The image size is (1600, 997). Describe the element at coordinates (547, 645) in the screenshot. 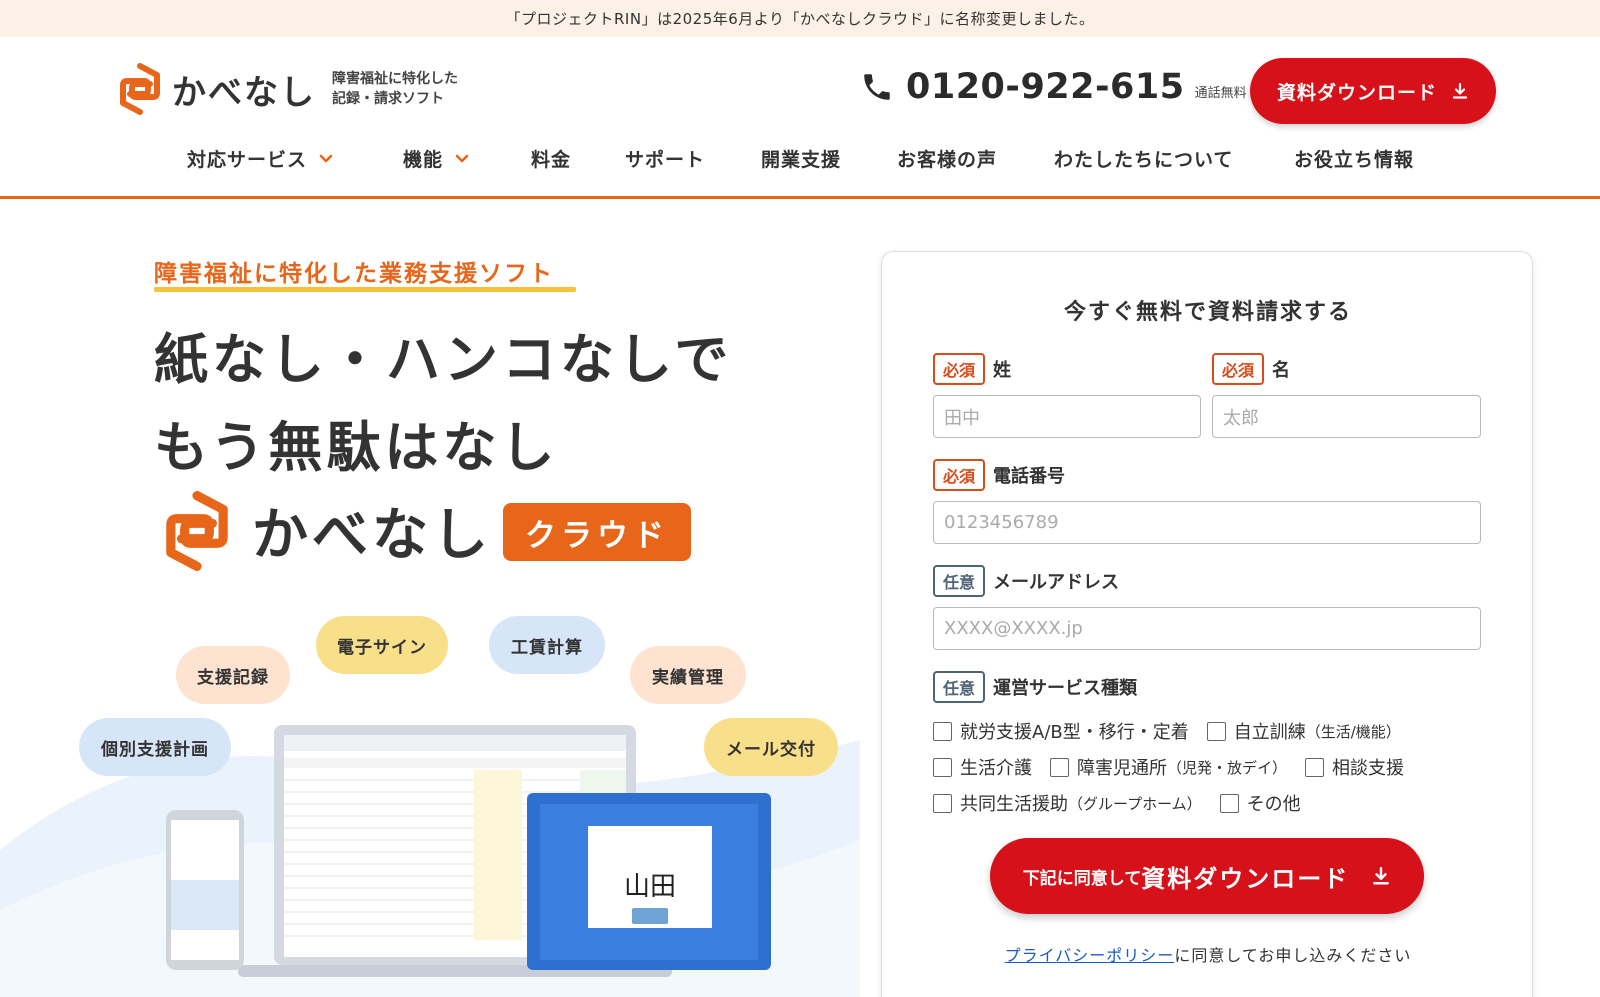

I see `feature-wage-calc: 工賃計算` at that location.